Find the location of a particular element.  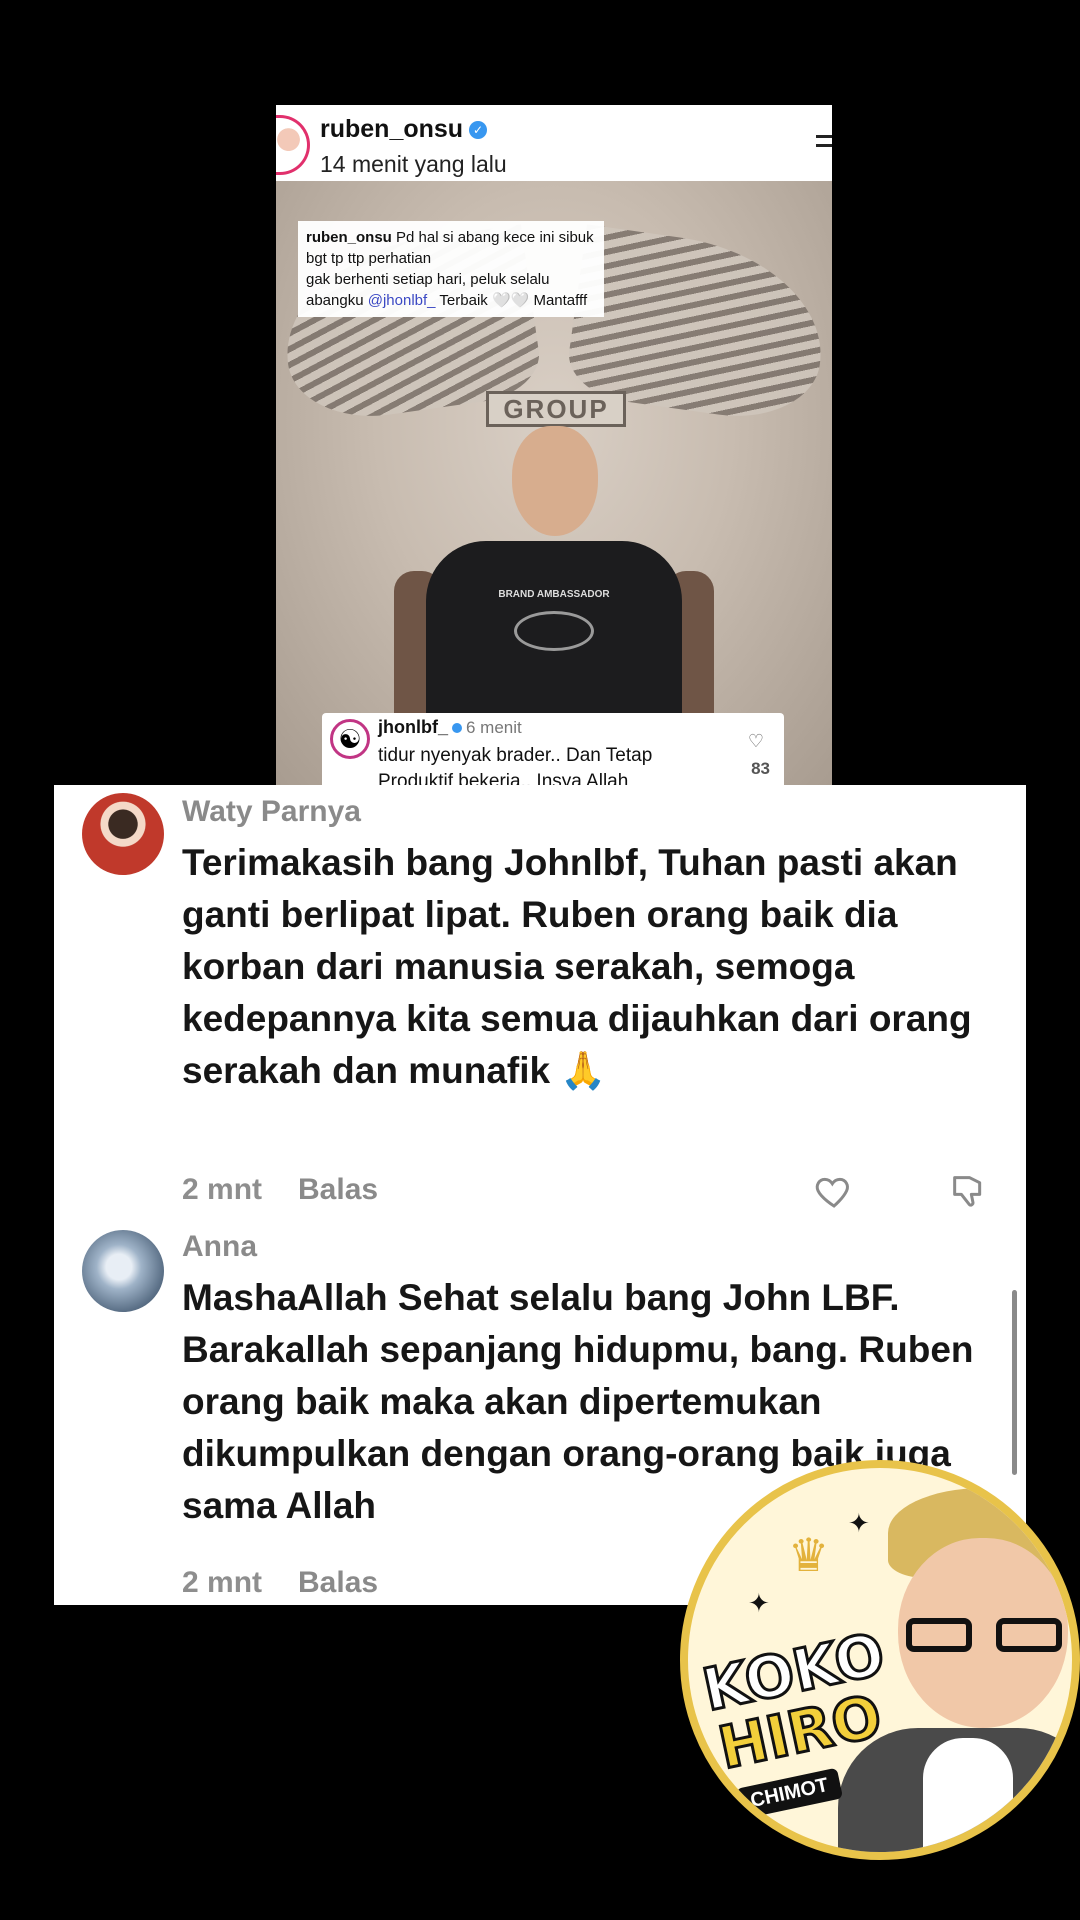

yin-yang-avatar-icon: ☯ is located at coordinates (350, 739).